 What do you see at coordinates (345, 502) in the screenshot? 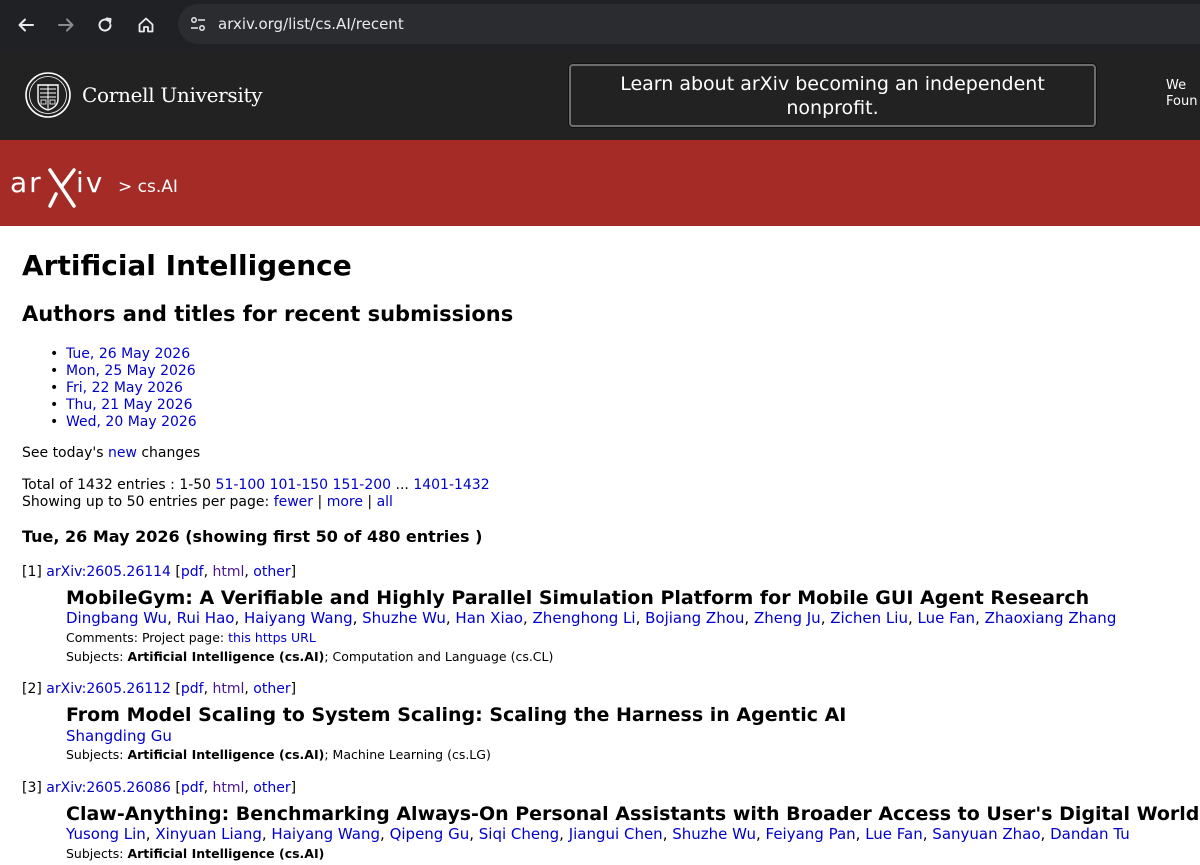
I see `more-link: more` at bounding box center [345, 502].